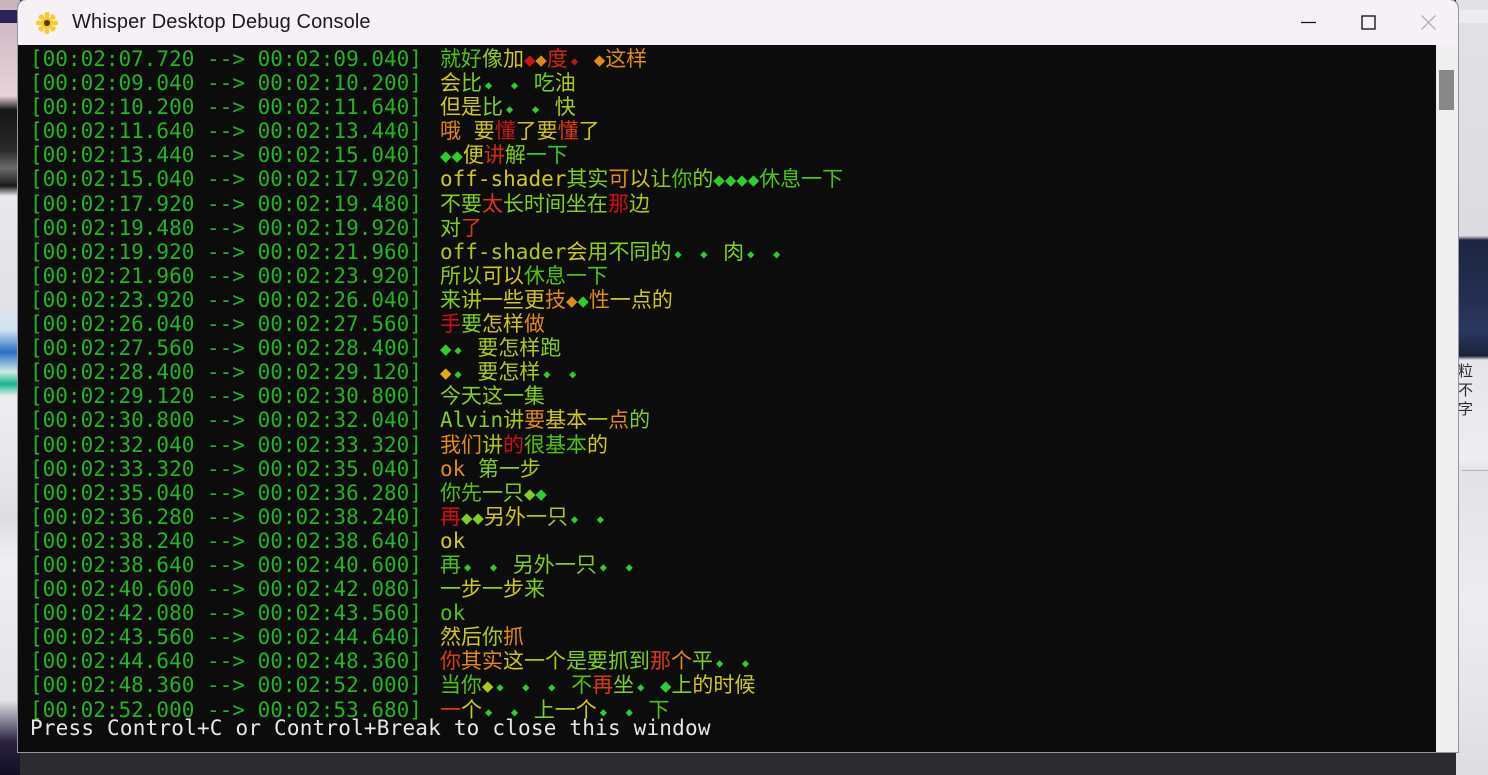 This screenshot has width=1488, height=775. Describe the element at coordinates (544, 203) in the screenshot. I see `segment-text: 不要太长时间坐在那边` at that location.